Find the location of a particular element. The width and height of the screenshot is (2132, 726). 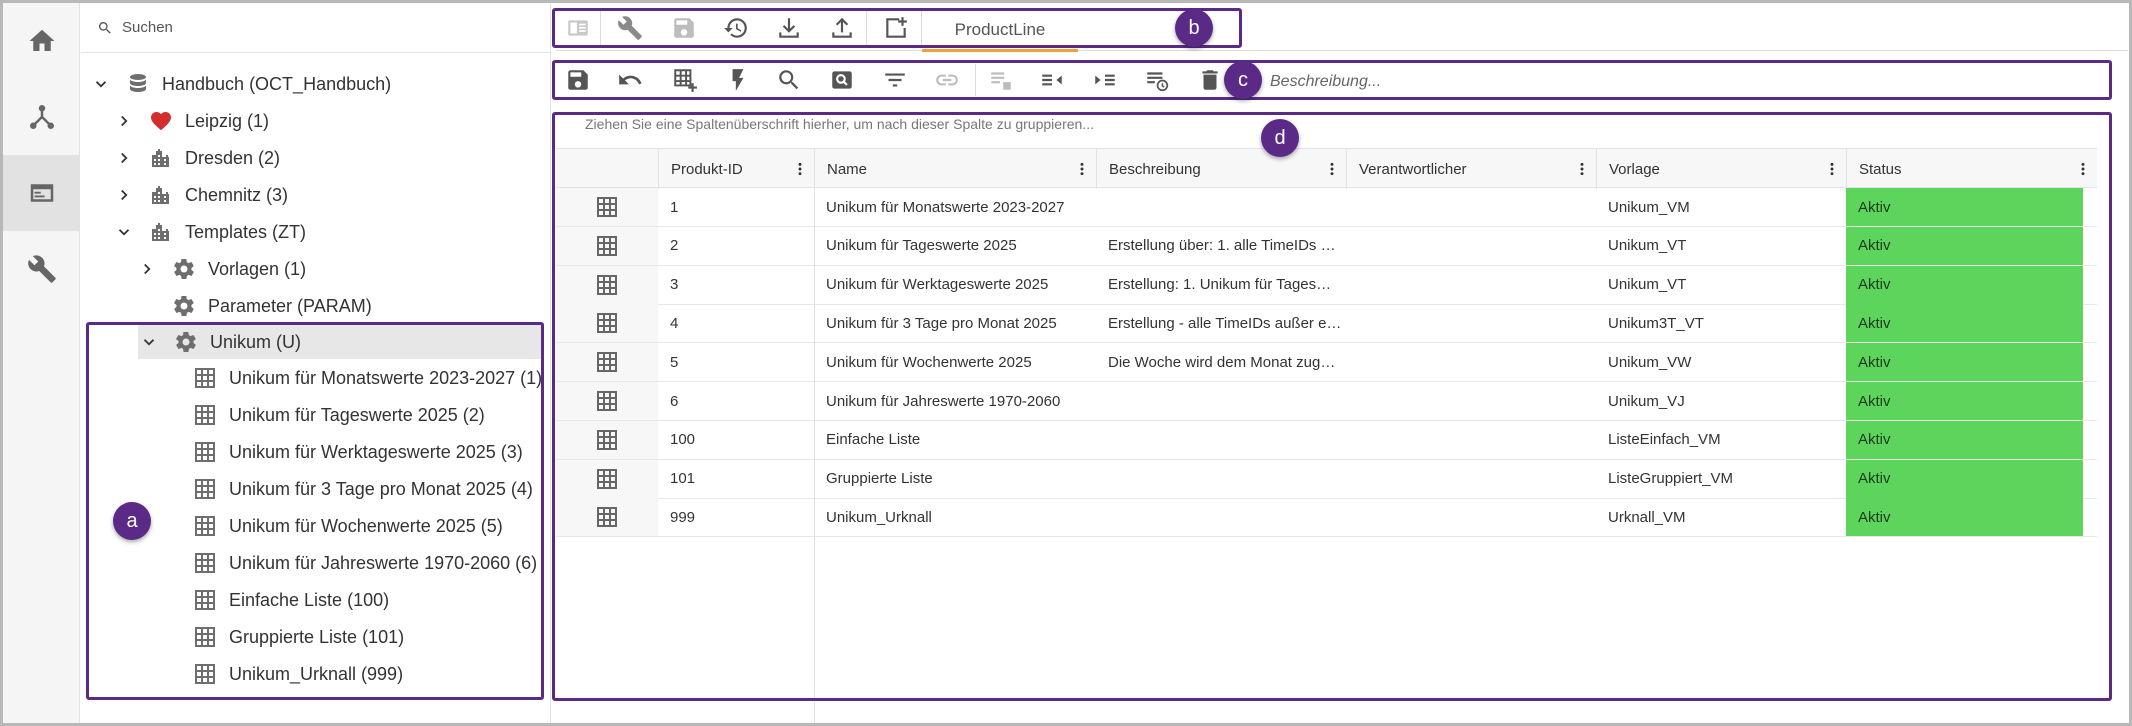

tree-node-label: Vorlagen (1) is located at coordinates (257, 268).